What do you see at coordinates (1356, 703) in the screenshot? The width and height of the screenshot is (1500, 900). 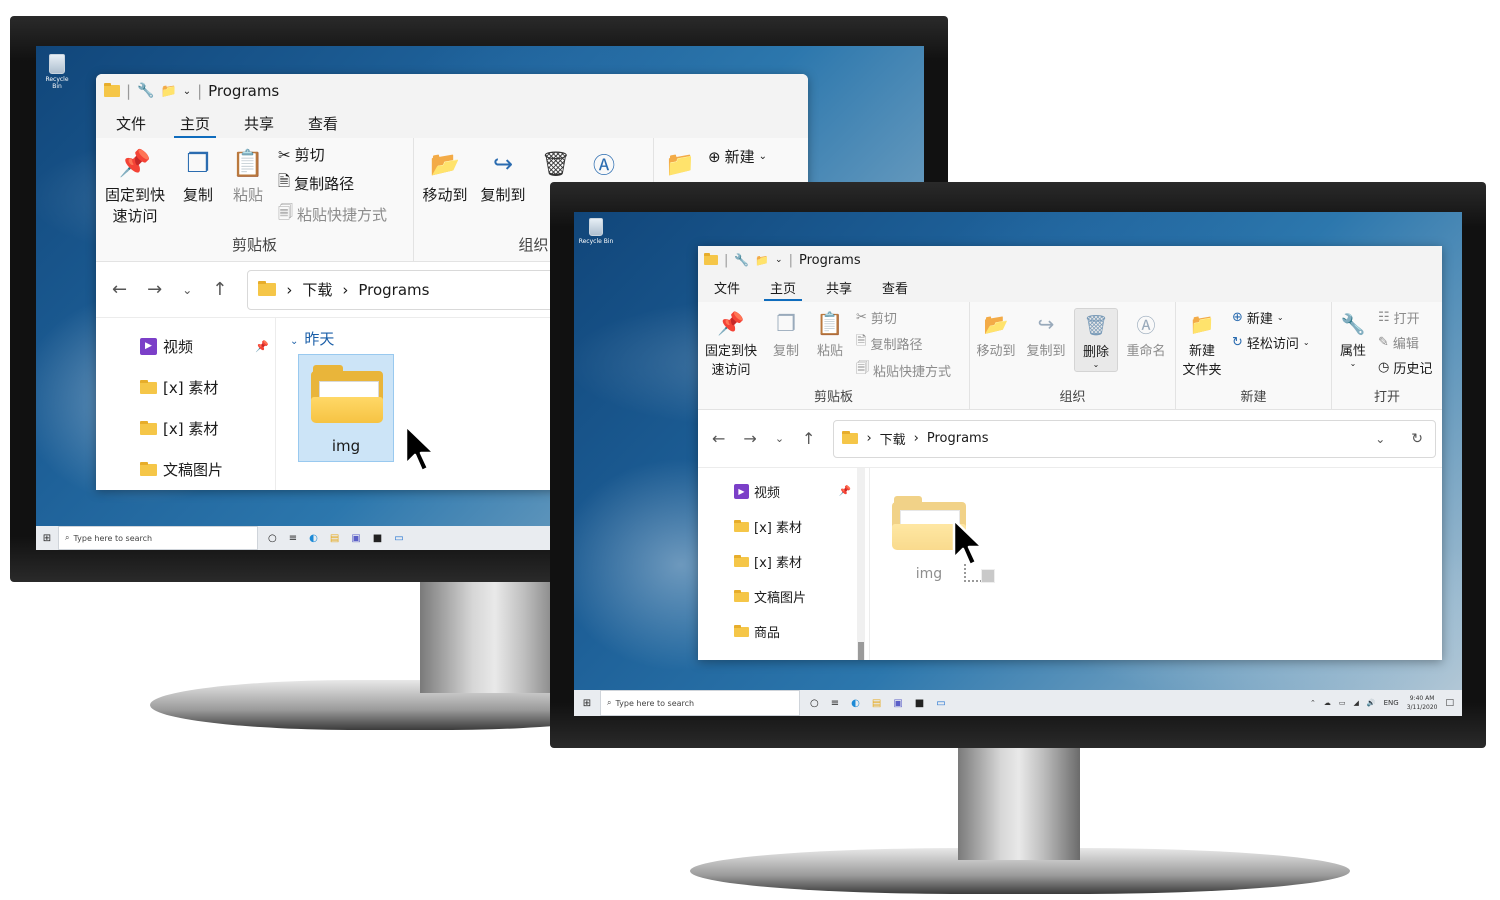 I see `network-icon: ◢` at bounding box center [1356, 703].